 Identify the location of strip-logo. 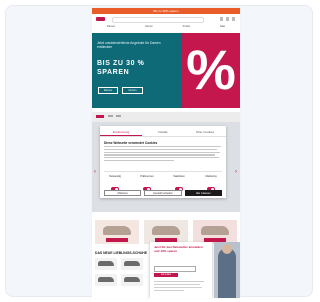
(100, 116).